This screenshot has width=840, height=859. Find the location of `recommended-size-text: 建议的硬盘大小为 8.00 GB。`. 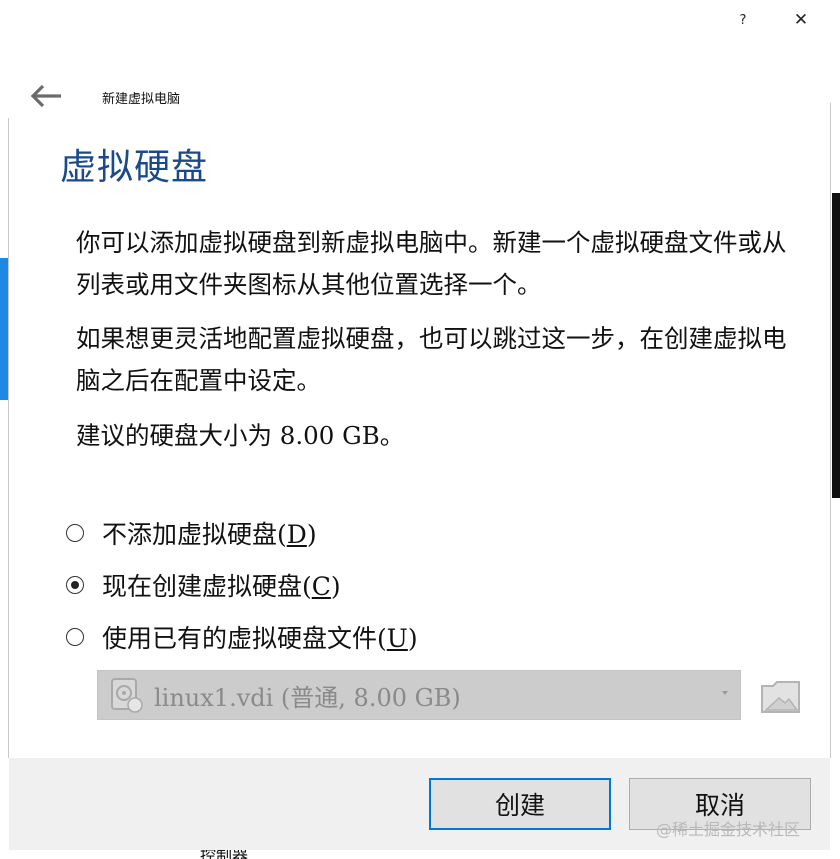

recommended-size-text: 建议的硬盘大小为 8.00 GB。 is located at coordinates (240, 435).